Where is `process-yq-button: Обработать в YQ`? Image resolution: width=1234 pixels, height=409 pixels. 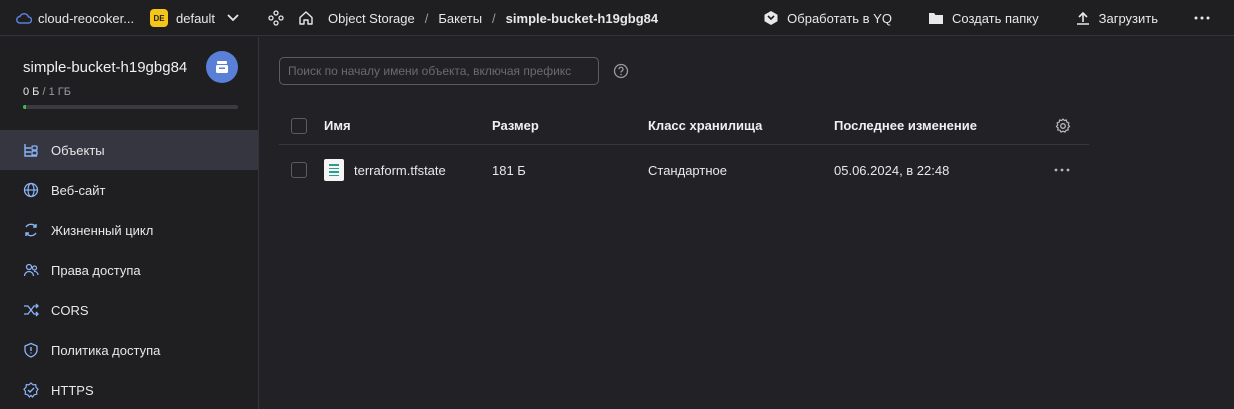 process-yq-button: Обработать в YQ is located at coordinates (827, 18).